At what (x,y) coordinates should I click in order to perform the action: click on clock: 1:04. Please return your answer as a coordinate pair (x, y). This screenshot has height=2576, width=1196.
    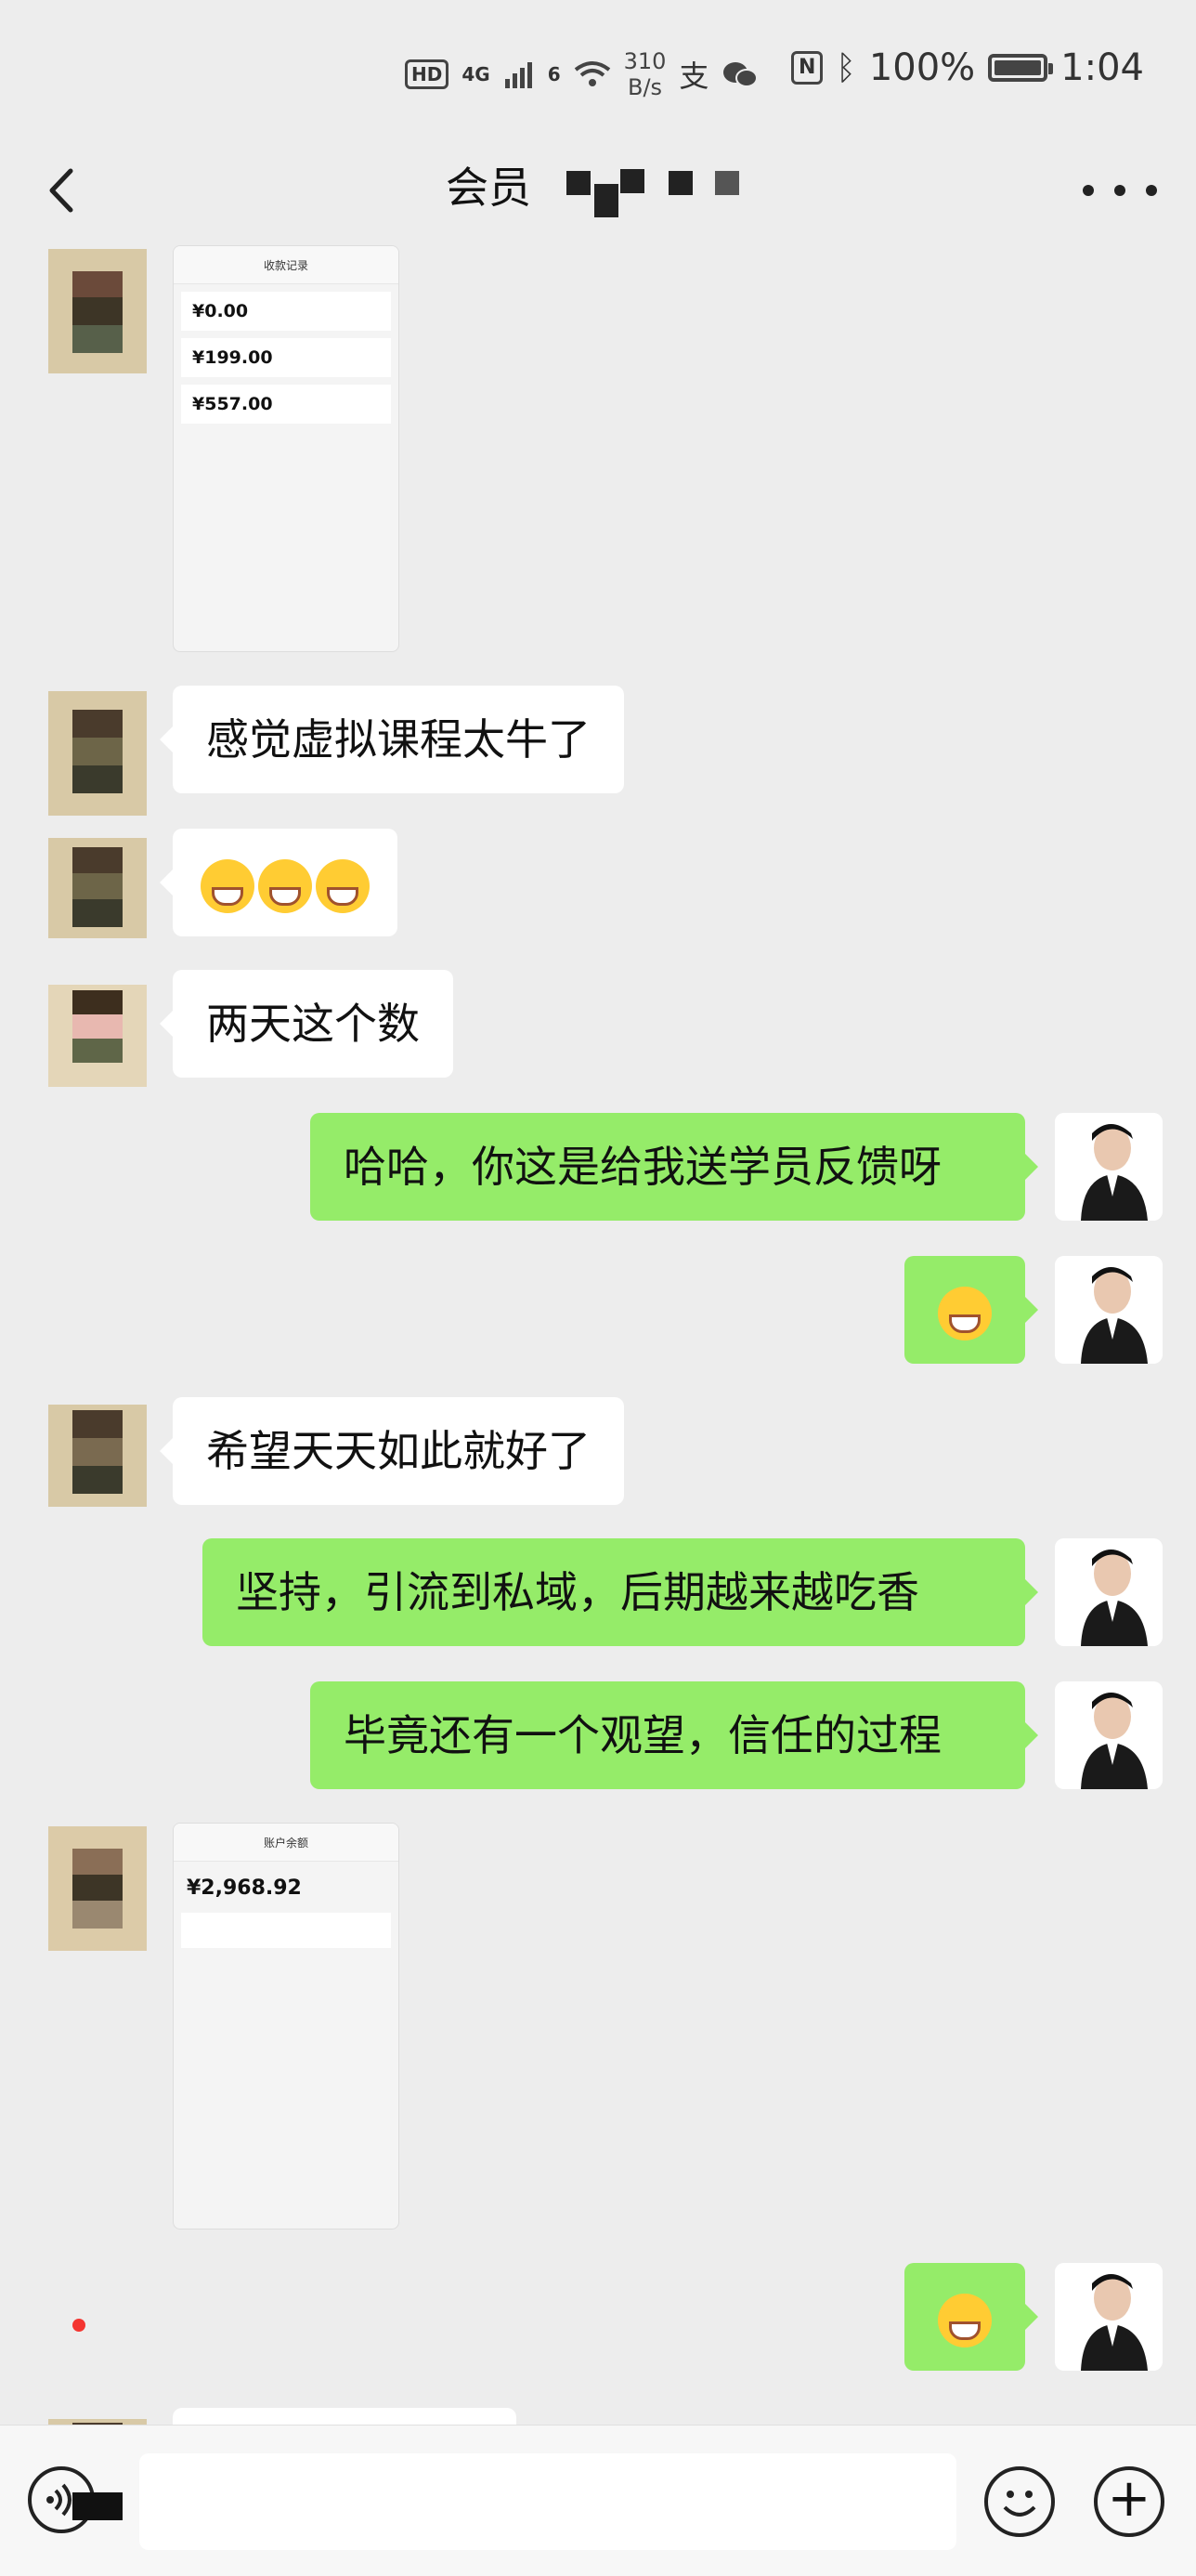
    Looking at the image, I should click on (1102, 67).